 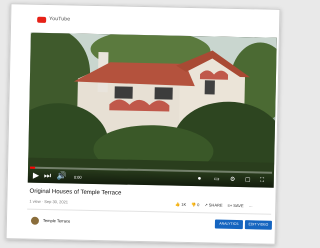 What do you see at coordinates (62, 175) in the screenshot?
I see `volume-icon: 🔊` at bounding box center [62, 175].